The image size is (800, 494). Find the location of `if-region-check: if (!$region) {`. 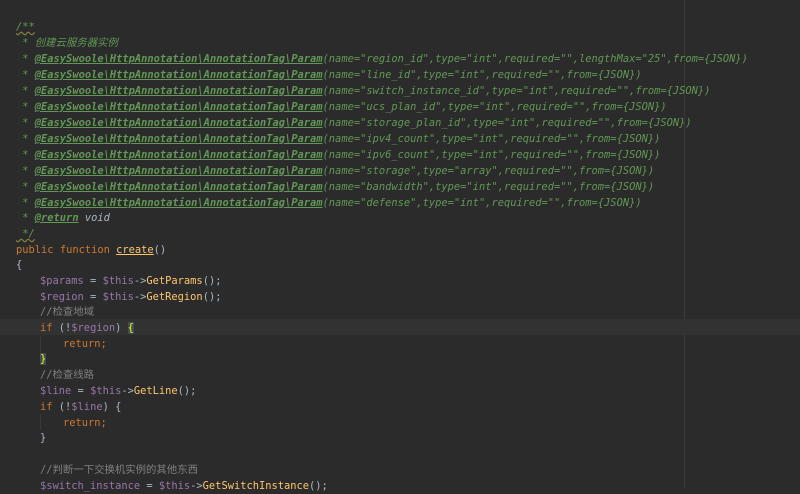

if-region-check: if (!$region) { is located at coordinates (87, 328).